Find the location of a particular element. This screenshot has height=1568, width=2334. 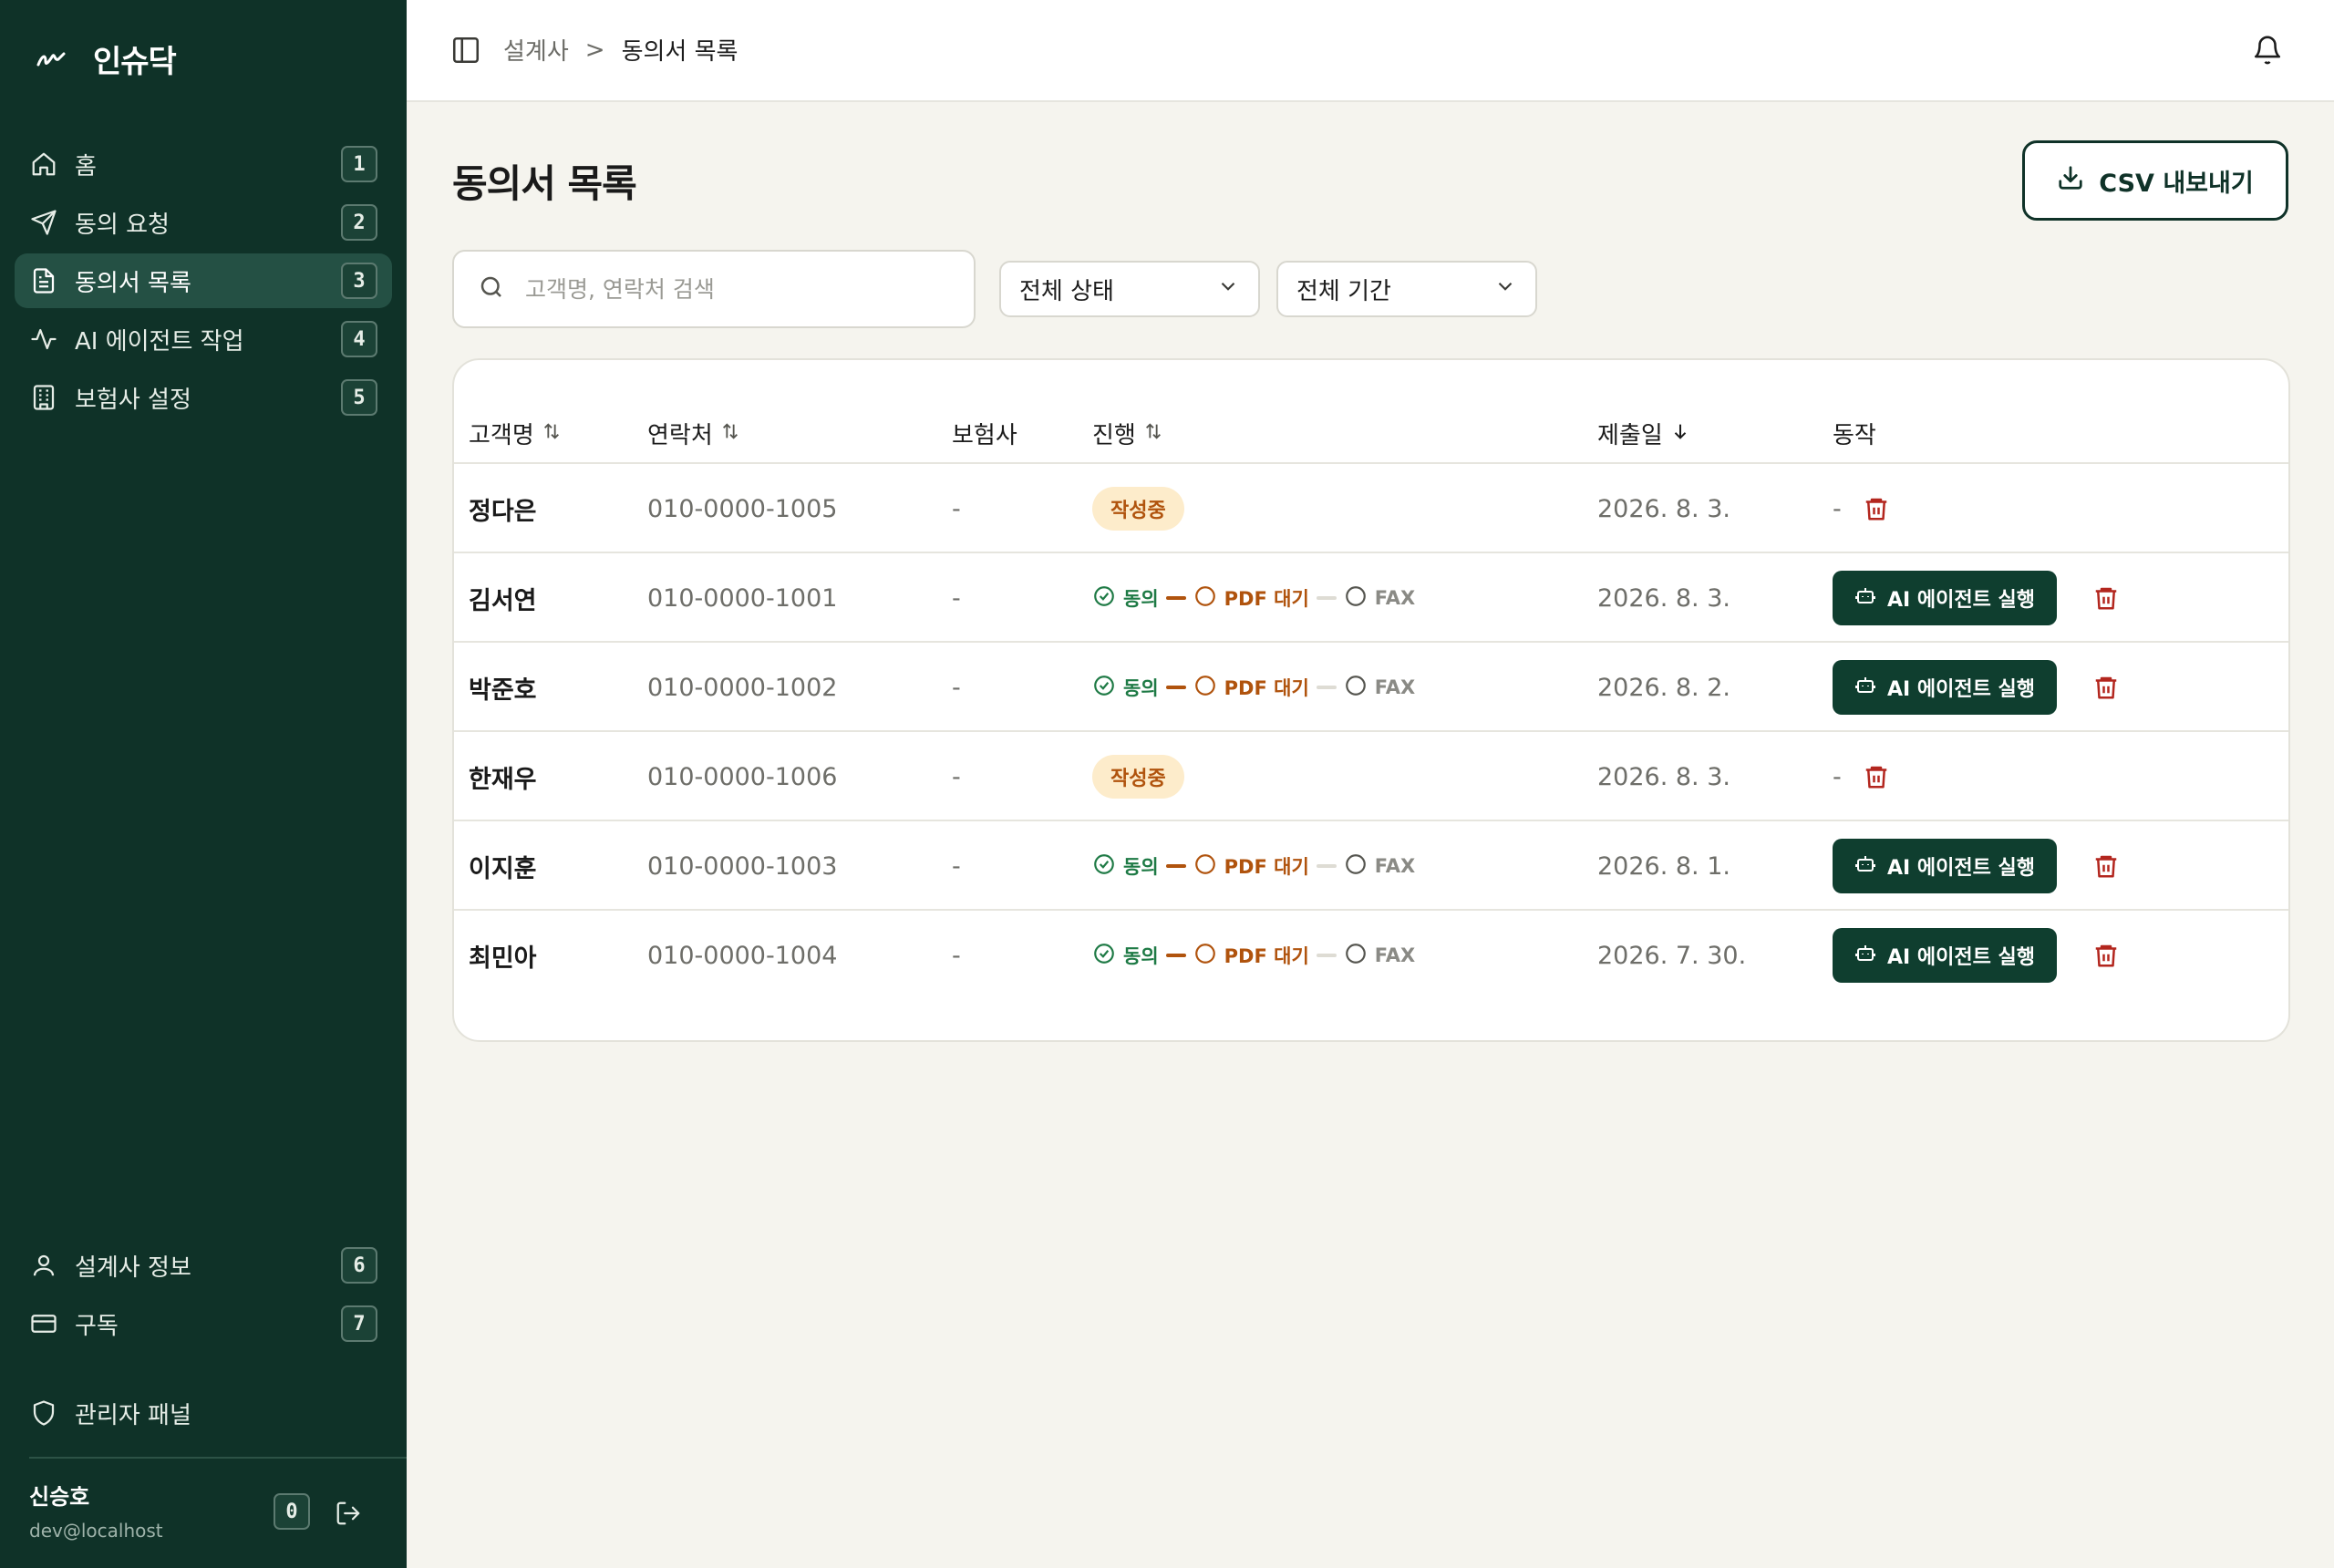

cell-customer-name: 박준호 is located at coordinates (503, 687).